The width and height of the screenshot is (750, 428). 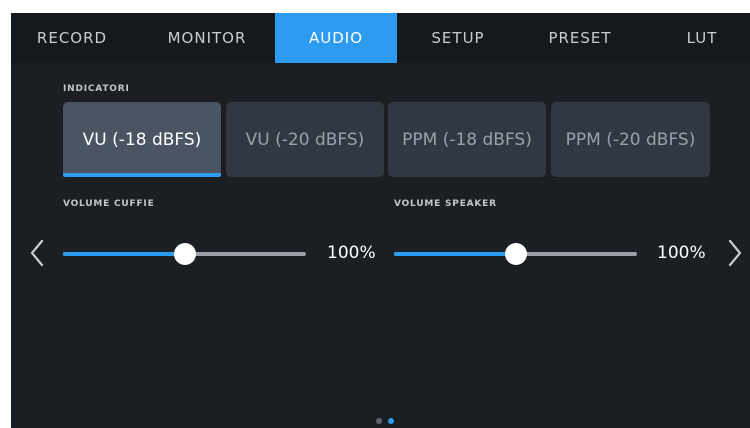 What do you see at coordinates (37, 253) in the screenshot?
I see `chevron-left-icon` at bounding box center [37, 253].